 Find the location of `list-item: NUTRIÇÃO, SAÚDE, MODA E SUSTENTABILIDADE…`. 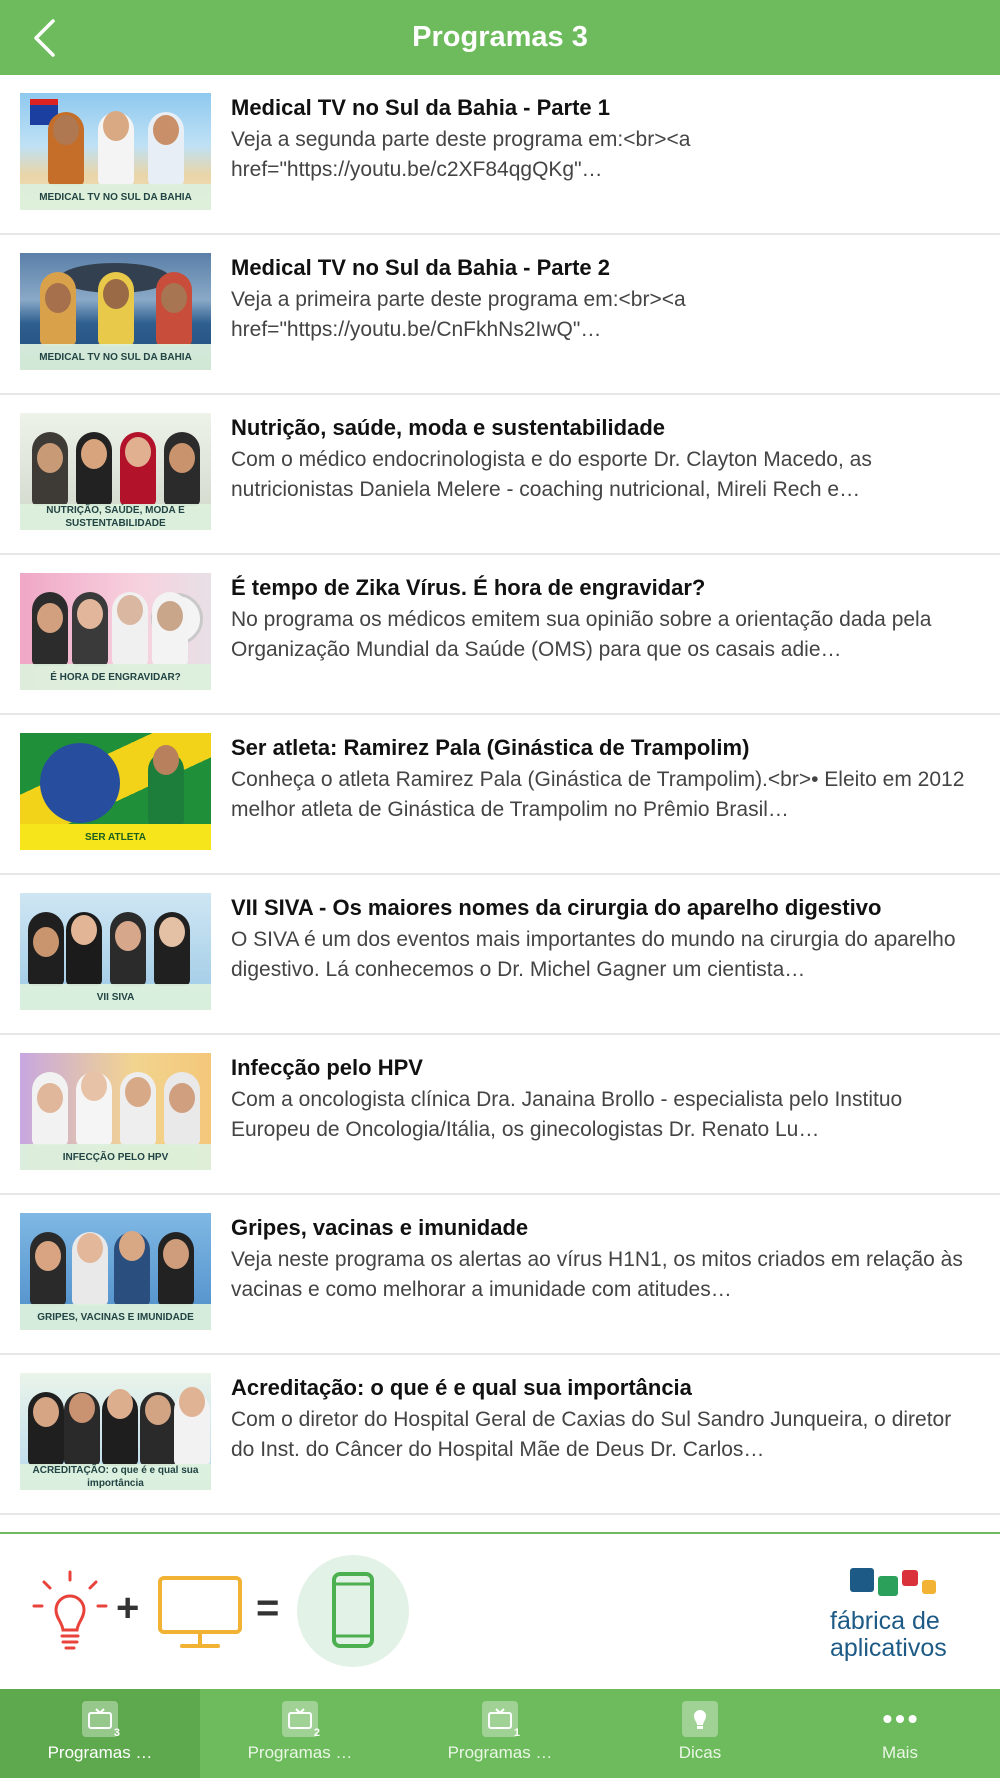

list-item: NUTRIÇÃO, SAÚDE, MODA E SUSTENTABILIDADE… is located at coordinates (500, 475).